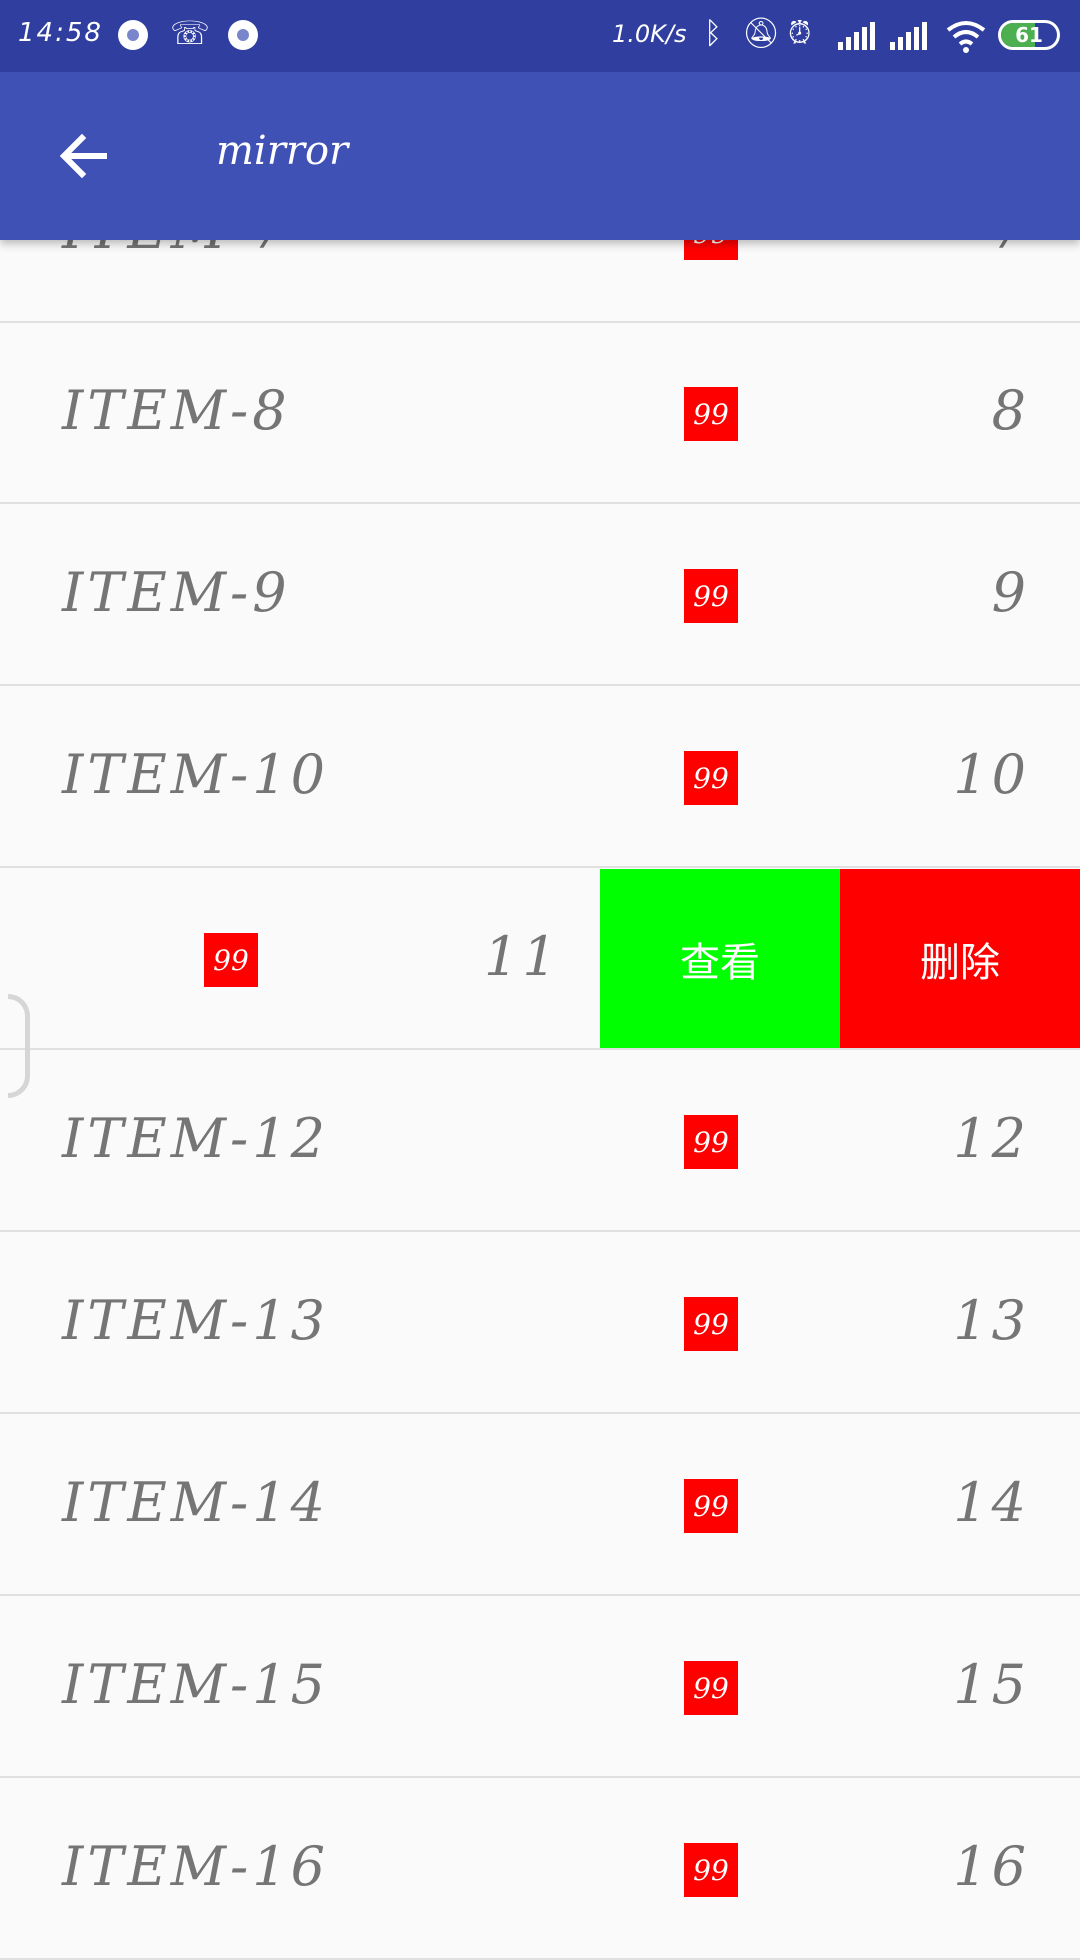  I want to click on item-number: 8, so click(1010, 410).